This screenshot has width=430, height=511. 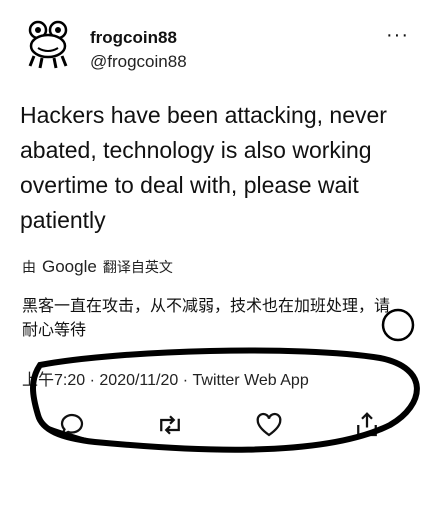 What do you see at coordinates (138, 380) in the screenshot?
I see `tweet-date: 2020/11/20` at bounding box center [138, 380].